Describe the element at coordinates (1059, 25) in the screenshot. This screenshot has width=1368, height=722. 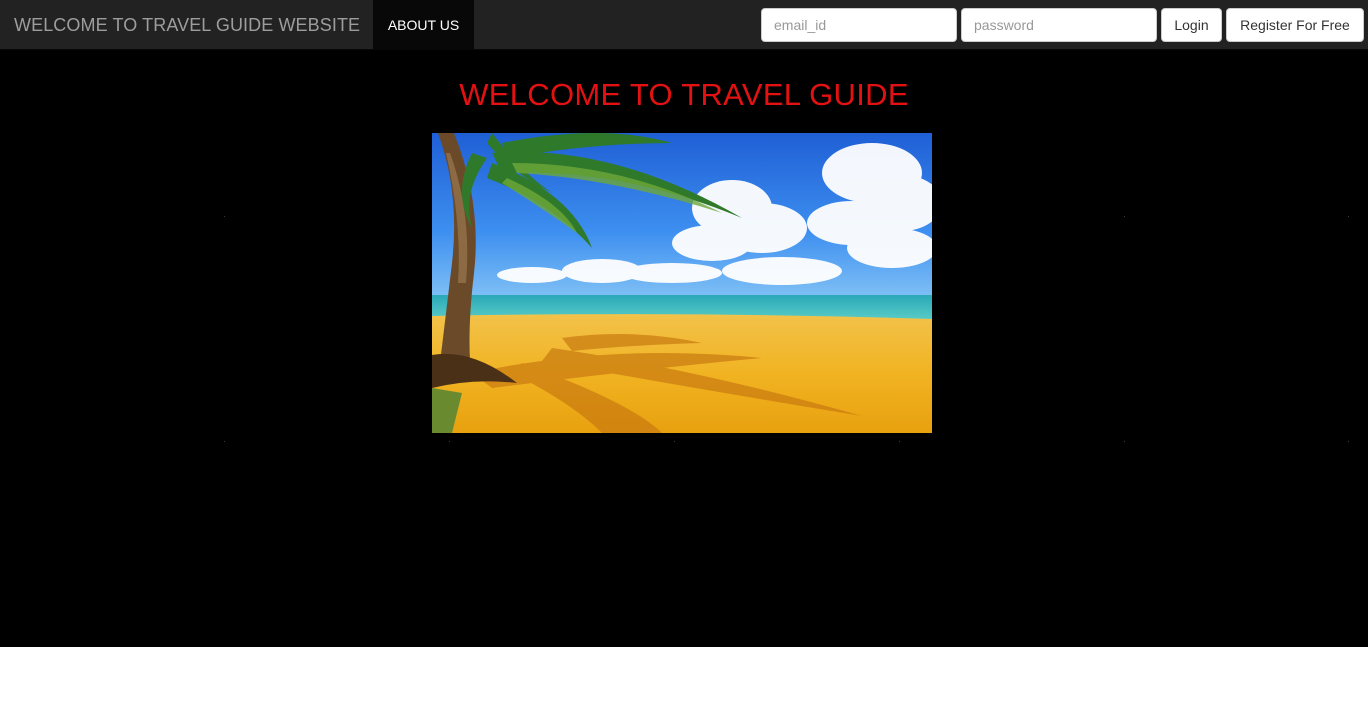
I see `password-field` at that location.